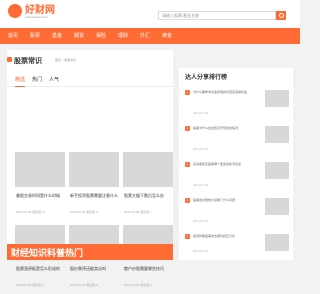 The width and height of the screenshot is (320, 294). Describe the element at coordinates (187, 128) in the screenshot. I see `rank-number: 2` at that location.